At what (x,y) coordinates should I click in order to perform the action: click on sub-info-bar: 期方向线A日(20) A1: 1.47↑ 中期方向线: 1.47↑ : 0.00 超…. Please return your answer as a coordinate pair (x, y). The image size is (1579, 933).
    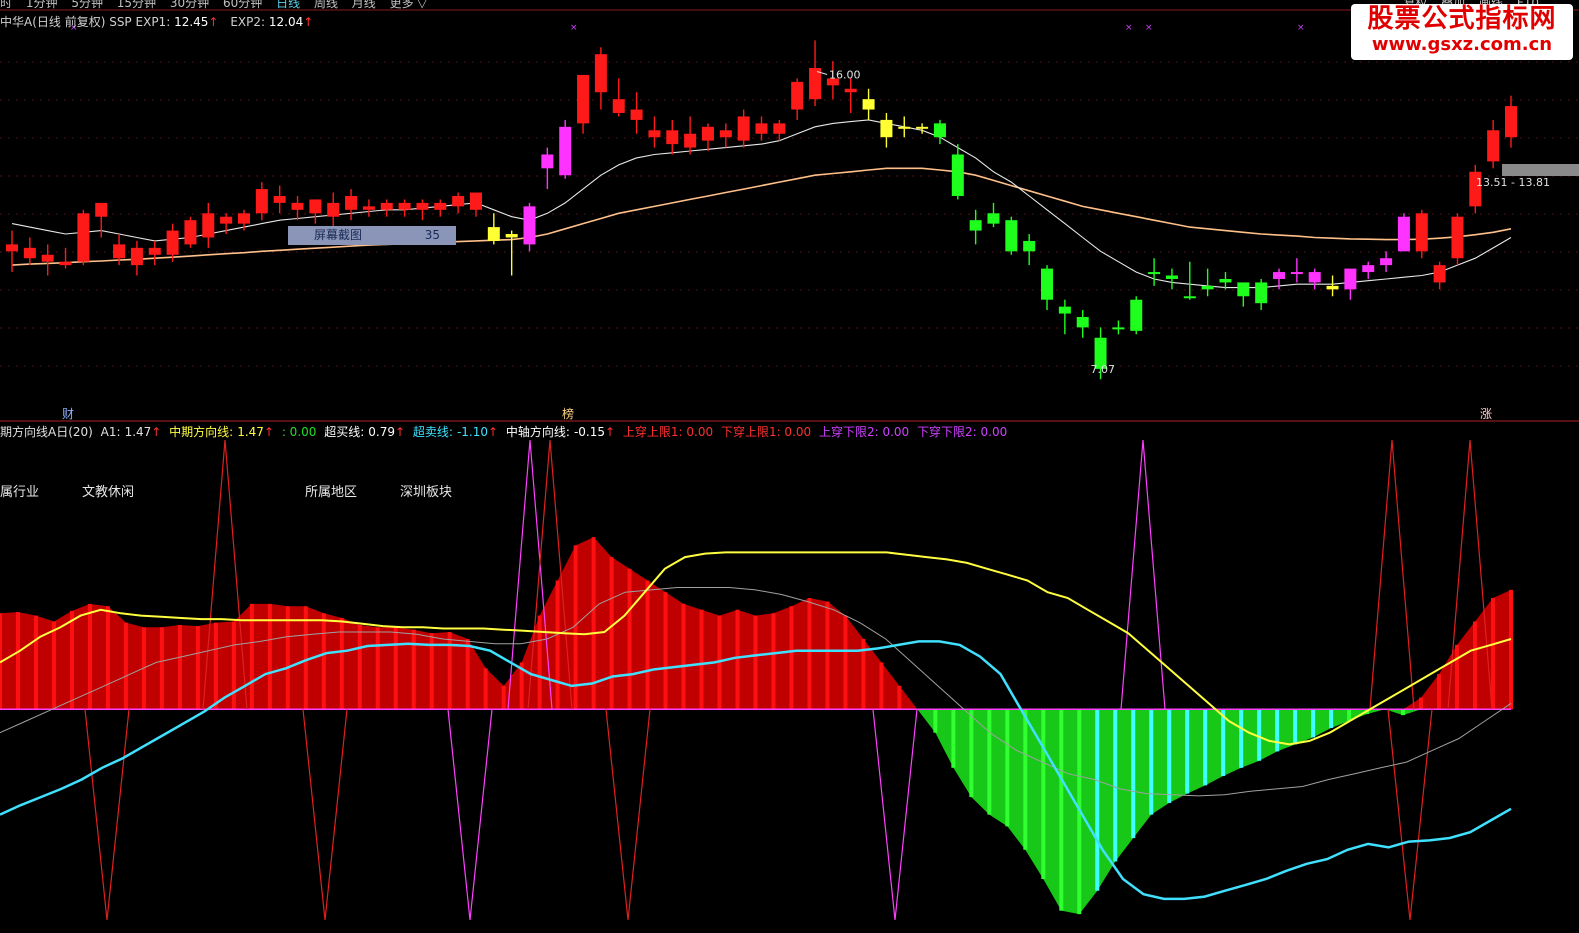
    Looking at the image, I should click on (505, 431).